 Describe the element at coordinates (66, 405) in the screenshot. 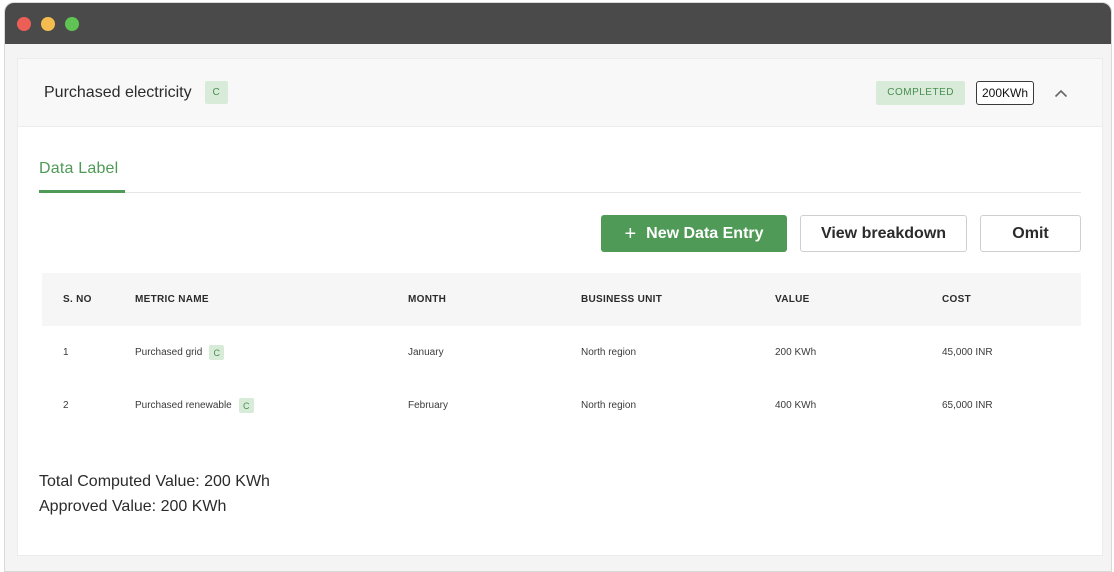

I see `cell-sno: 2` at that location.